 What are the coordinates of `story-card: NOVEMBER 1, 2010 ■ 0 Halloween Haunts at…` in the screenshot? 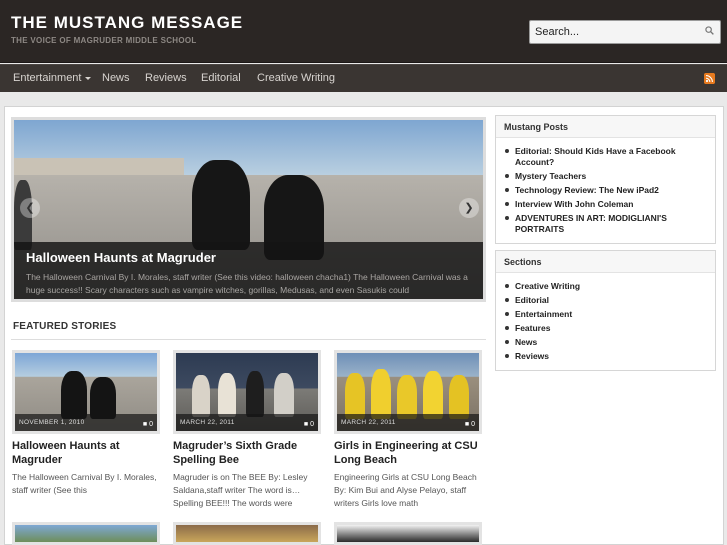 It's located at (86, 430).